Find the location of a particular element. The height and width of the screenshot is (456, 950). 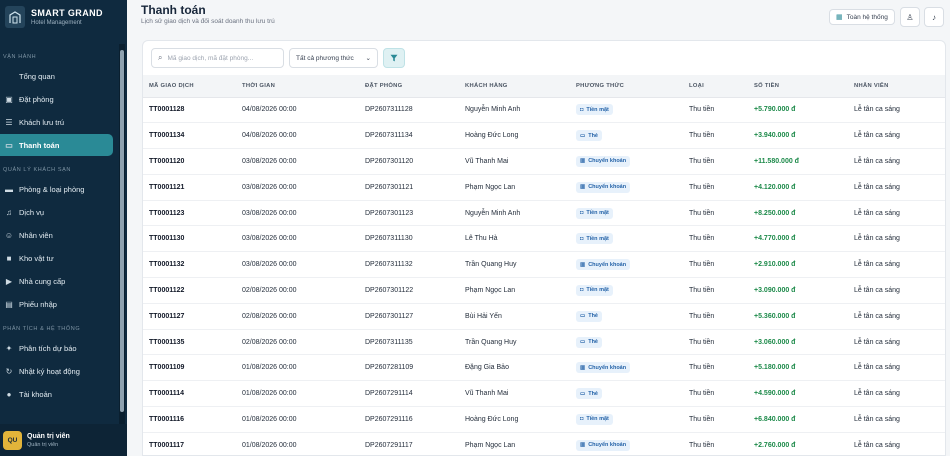

guest-name: Nguyễn Minh Anh is located at coordinates (514, 110).